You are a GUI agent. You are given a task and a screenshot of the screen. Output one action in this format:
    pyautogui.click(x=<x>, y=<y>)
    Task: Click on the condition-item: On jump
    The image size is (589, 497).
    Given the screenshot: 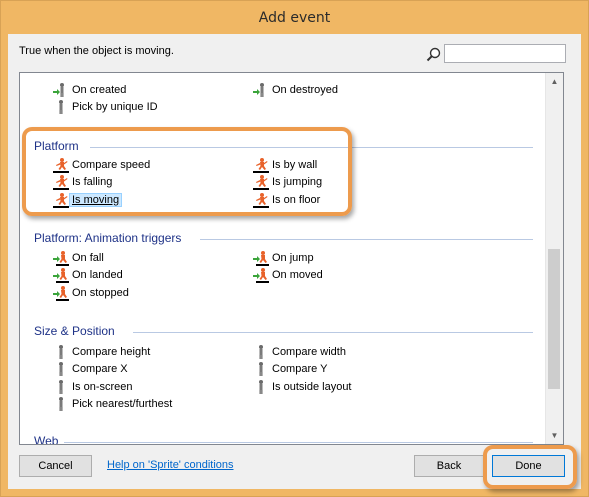 What is the action you would take?
    pyautogui.click(x=283, y=258)
    